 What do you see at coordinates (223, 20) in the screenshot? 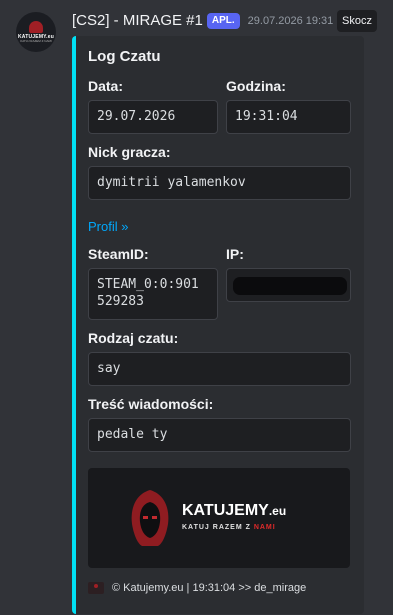
I see `app-badge: APL.` at bounding box center [223, 20].